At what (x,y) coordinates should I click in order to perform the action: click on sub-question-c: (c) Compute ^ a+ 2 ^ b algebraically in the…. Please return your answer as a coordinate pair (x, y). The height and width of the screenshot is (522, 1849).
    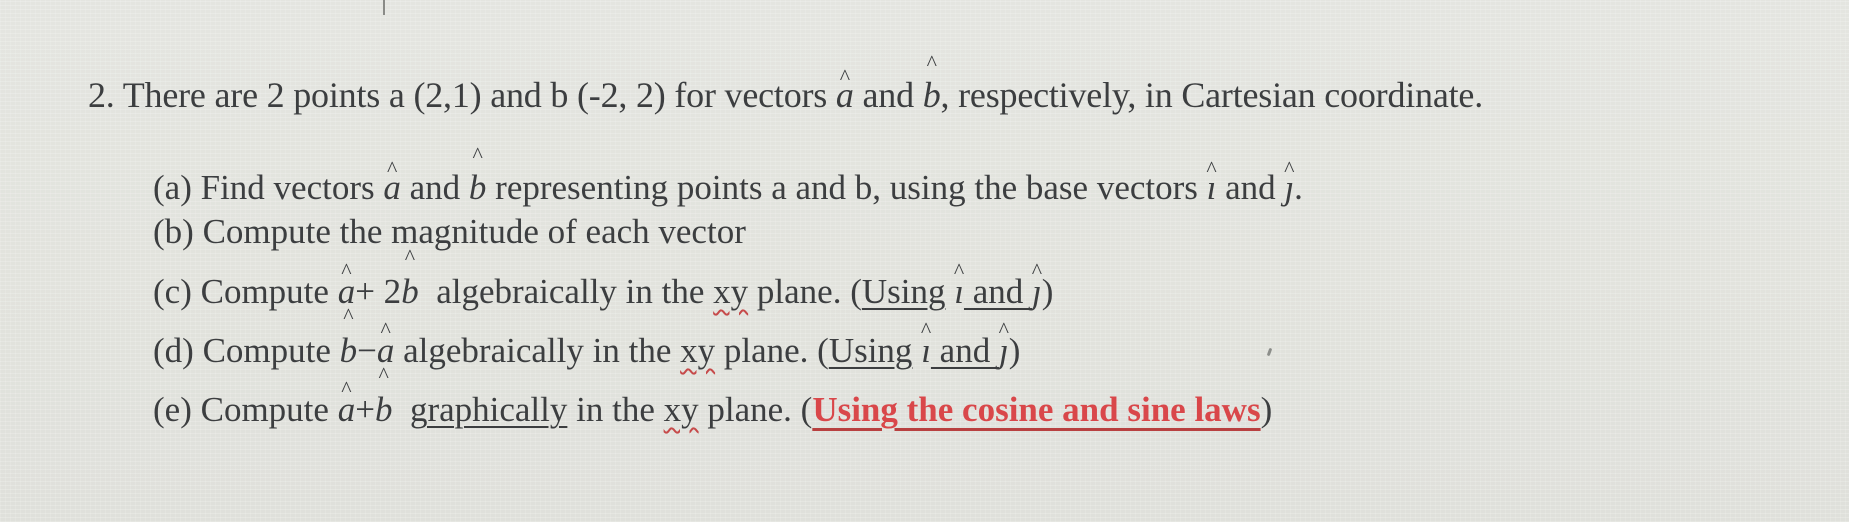
    Looking at the image, I should click on (728, 286).